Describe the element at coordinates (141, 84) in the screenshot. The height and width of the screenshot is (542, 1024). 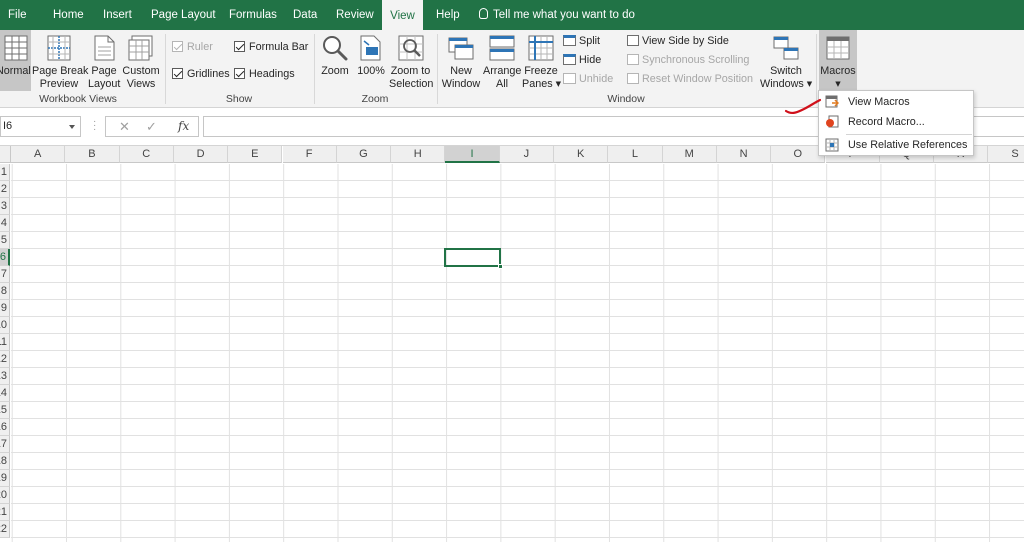
I see `custom-views-label-2: Views` at that location.